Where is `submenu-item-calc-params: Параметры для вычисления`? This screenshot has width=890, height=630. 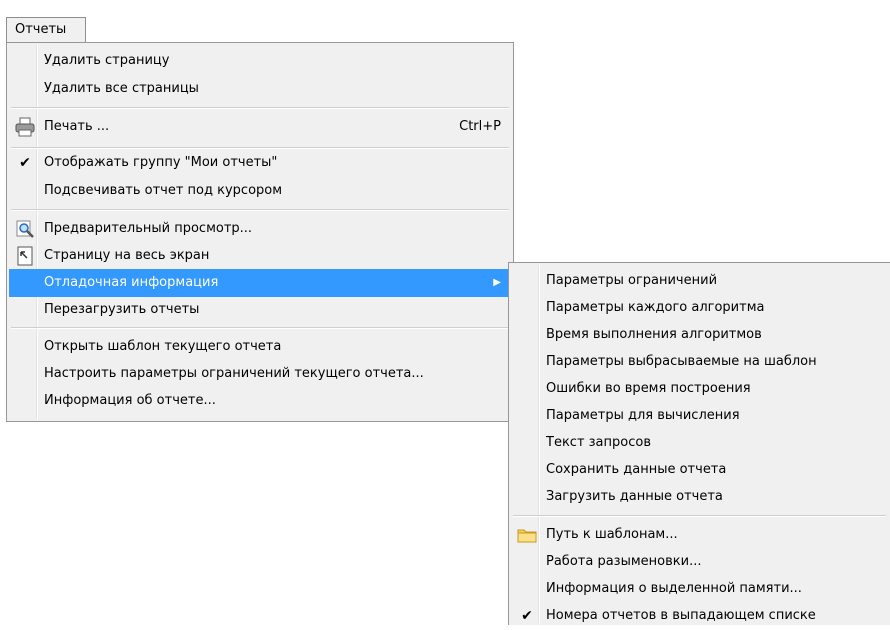 submenu-item-calc-params: Параметры для вычисления is located at coordinates (699, 416).